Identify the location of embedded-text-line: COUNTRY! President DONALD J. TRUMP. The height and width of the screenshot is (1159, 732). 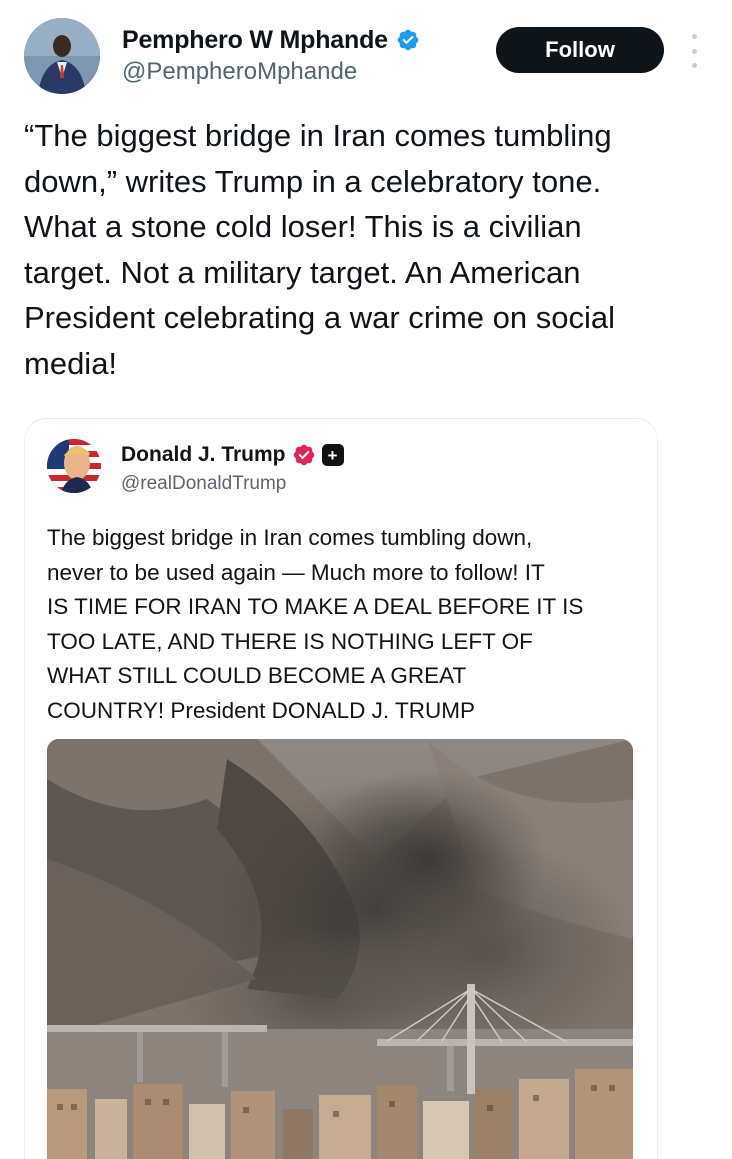
(261, 710).